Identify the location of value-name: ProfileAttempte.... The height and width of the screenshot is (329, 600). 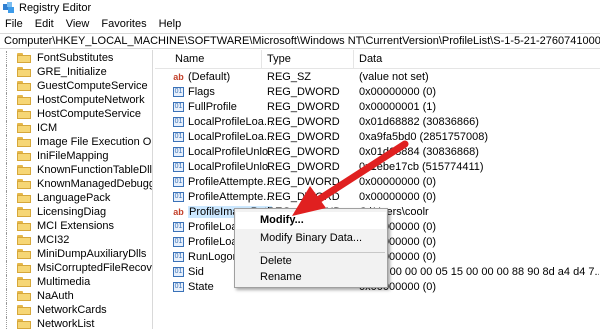
(230, 182).